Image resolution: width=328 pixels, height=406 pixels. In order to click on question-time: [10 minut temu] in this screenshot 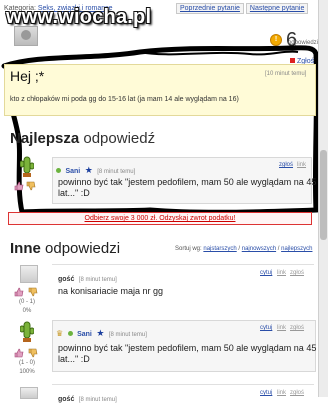, I will do `click(286, 74)`.